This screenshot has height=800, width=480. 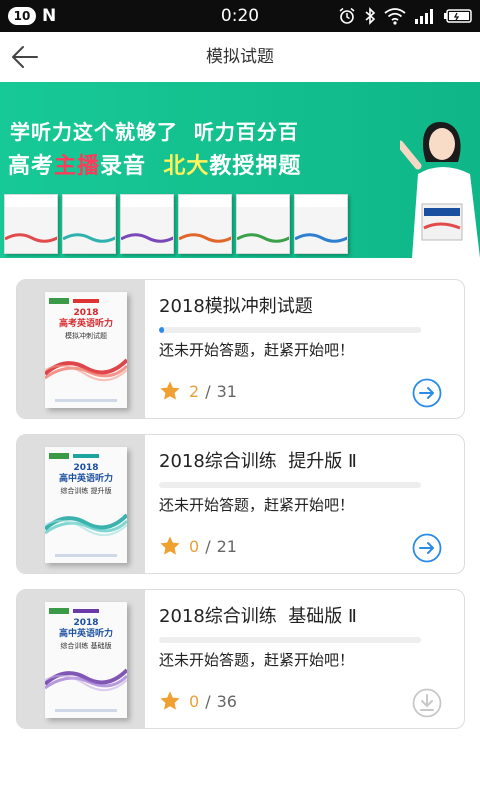 I want to click on answered-count: 2, so click(x=194, y=391).